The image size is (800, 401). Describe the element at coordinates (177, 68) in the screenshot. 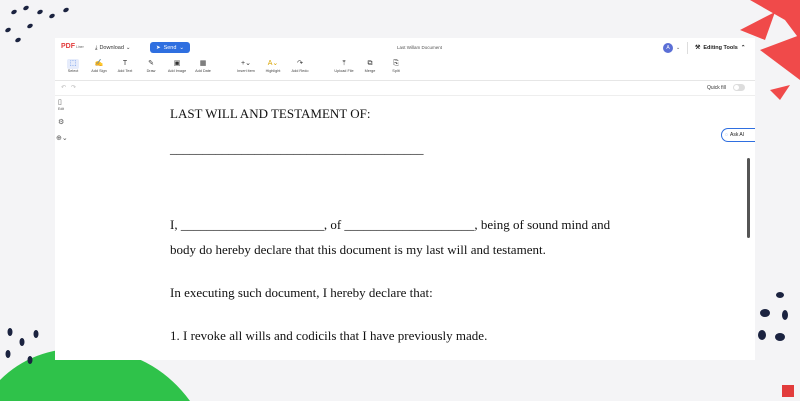

I see `tool-add-image: ▣ Add Image` at that location.